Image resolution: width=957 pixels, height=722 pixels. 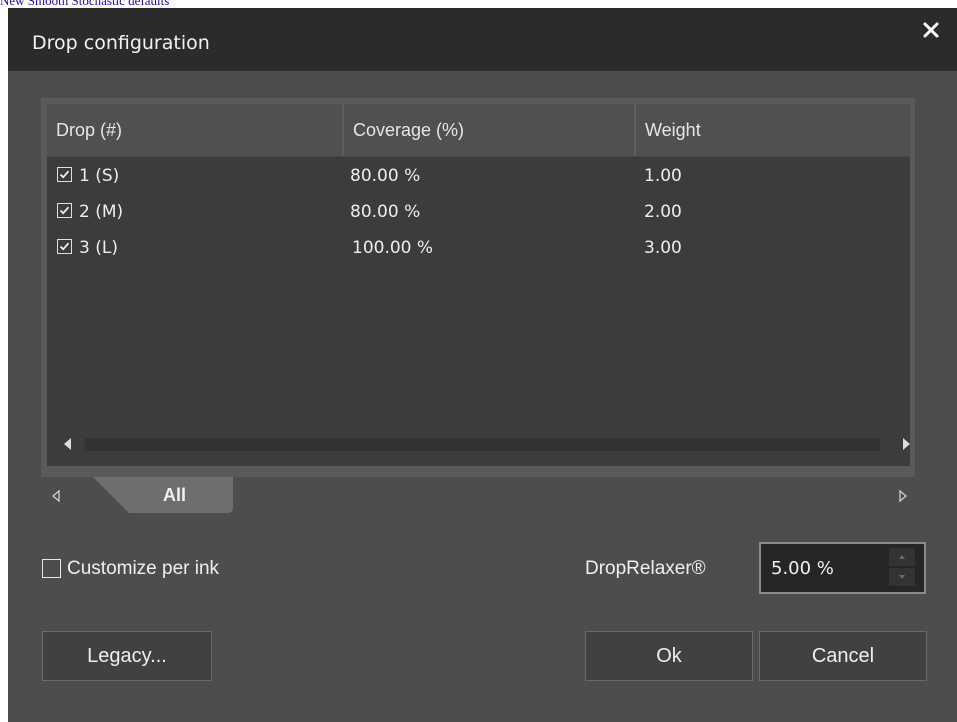 I want to click on drop-cell: 2 (M), so click(x=101, y=212).